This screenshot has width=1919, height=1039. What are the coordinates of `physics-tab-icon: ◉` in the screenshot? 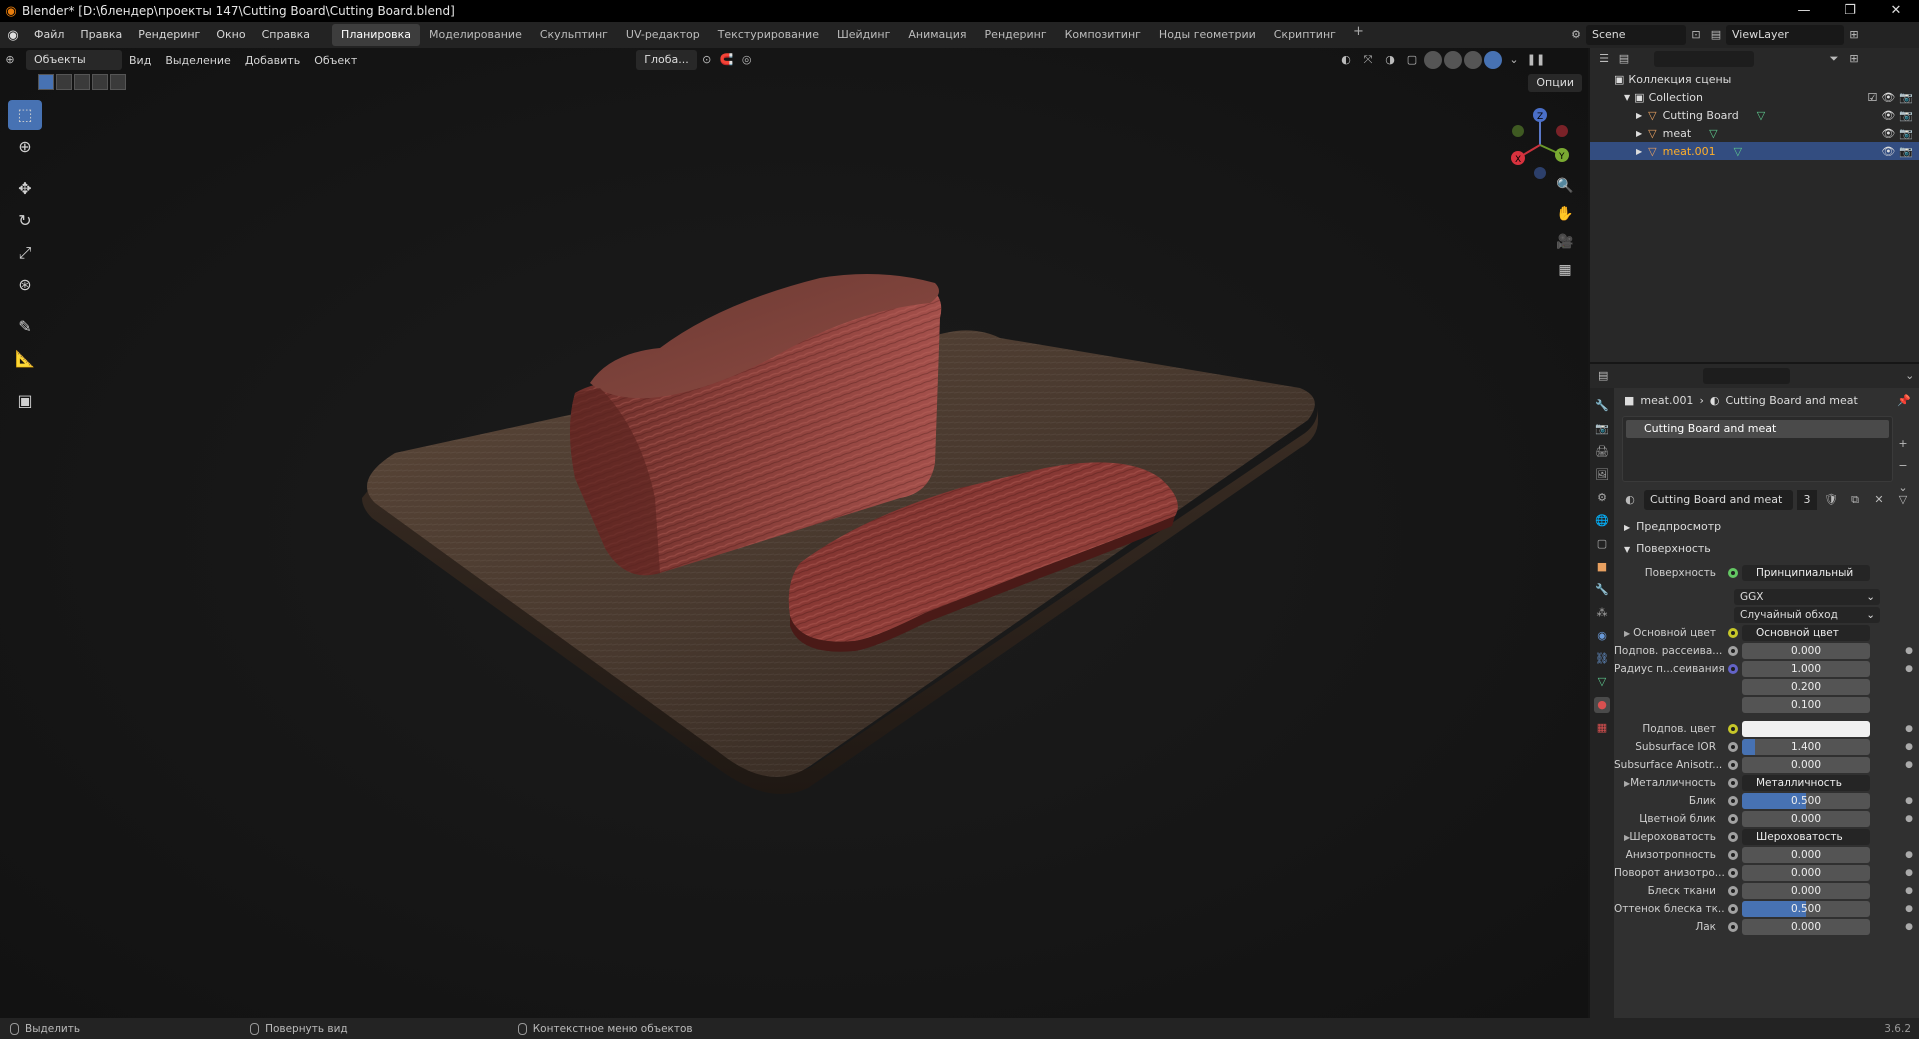 It's located at (1602, 636).